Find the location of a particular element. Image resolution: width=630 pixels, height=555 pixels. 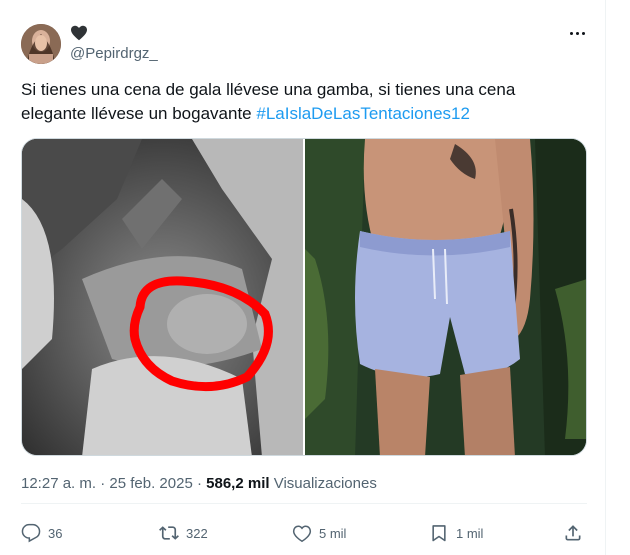

avatar is located at coordinates (41, 44).